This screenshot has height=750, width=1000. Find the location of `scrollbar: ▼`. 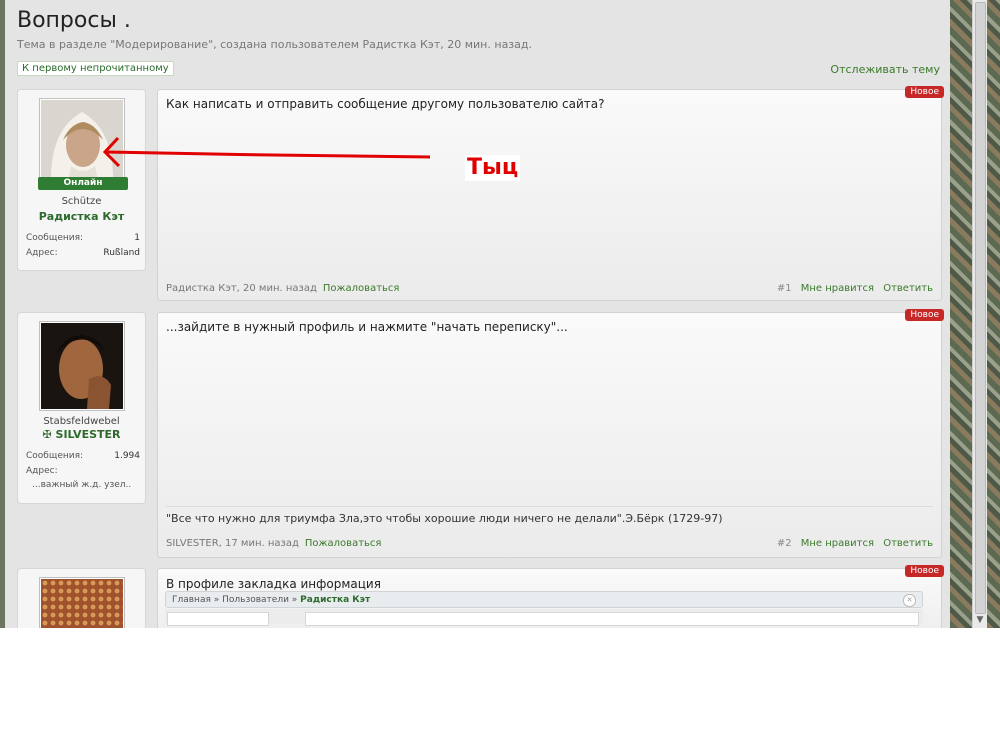

scrollbar: ▼ is located at coordinates (979, 314).